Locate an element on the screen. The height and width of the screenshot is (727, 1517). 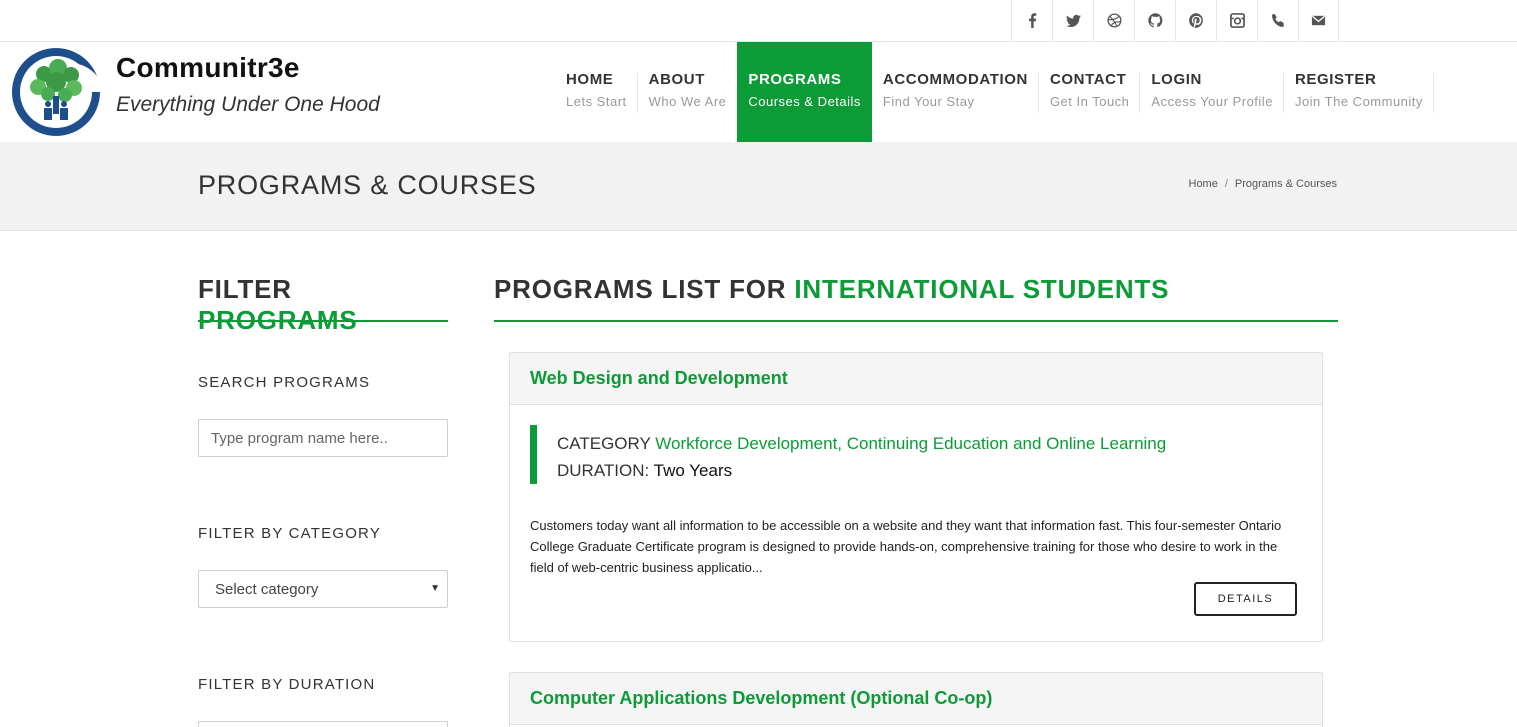
logo-icon is located at coordinates (56, 92).